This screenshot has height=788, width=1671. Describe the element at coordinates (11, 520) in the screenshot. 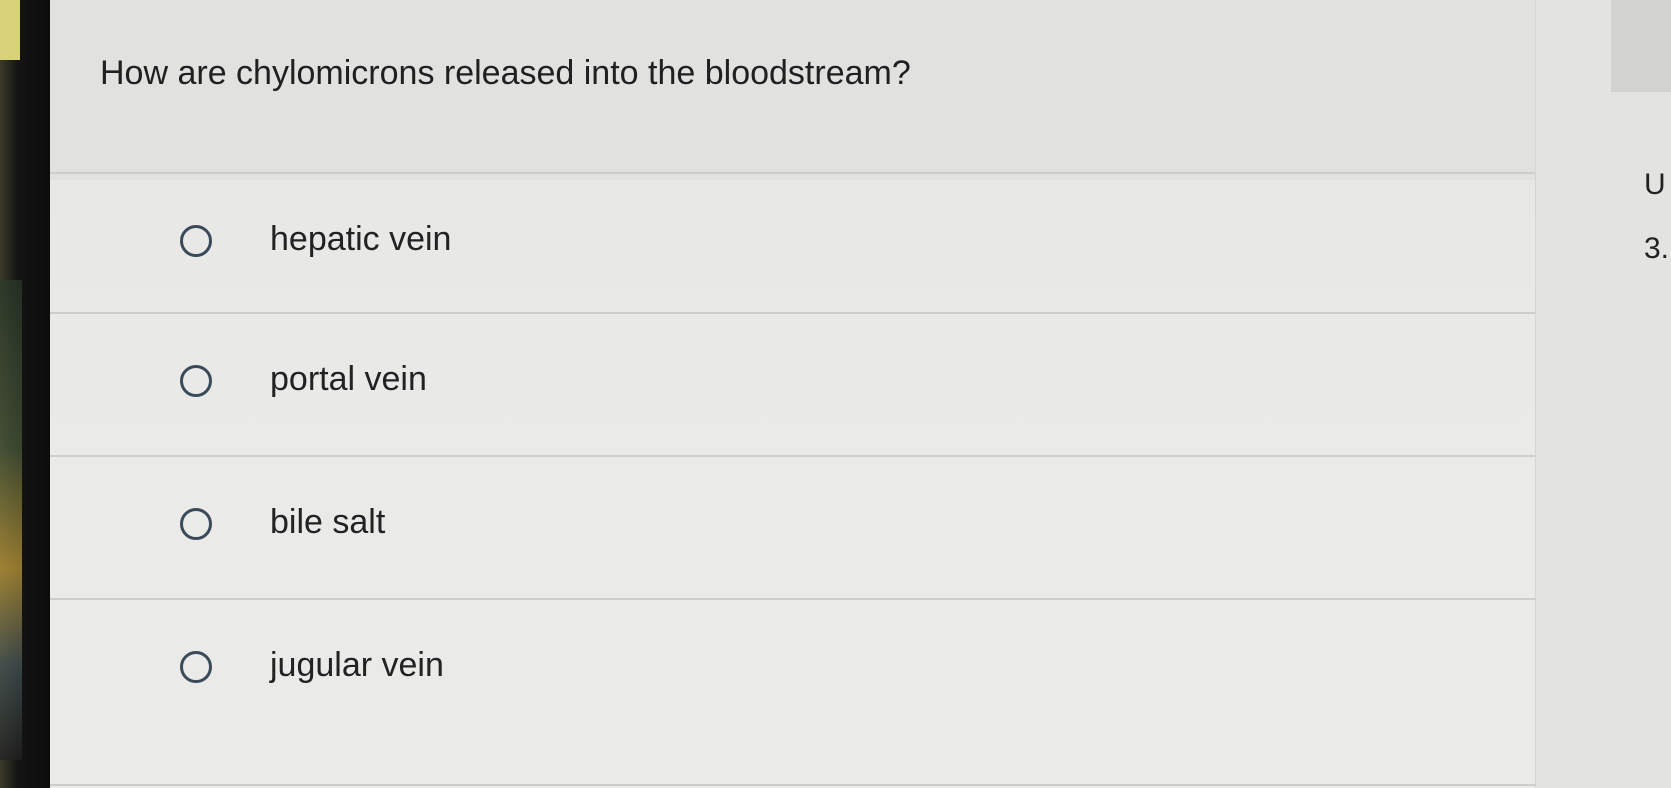

I see `bezel-reflection` at that location.